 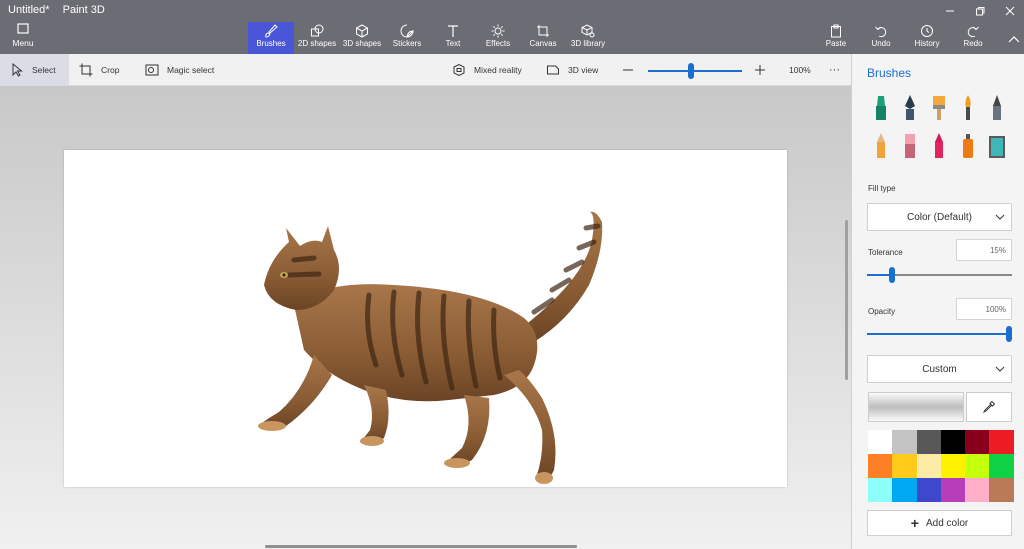 What do you see at coordinates (980, 11) in the screenshot?
I see `maximize-button` at bounding box center [980, 11].